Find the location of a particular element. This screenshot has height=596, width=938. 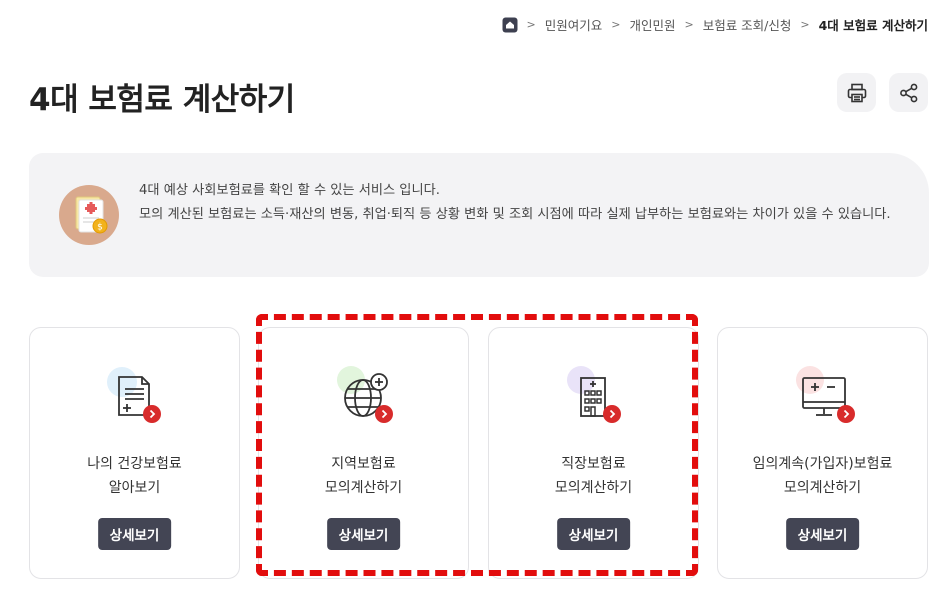

share-button is located at coordinates (908, 92).